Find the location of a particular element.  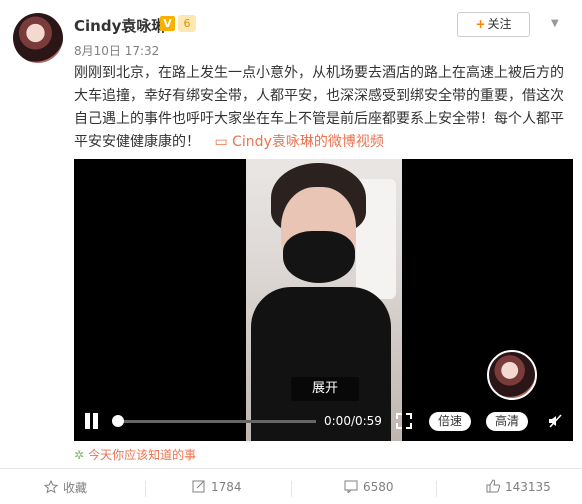

comment-button: 6580 is located at coordinates (369, 487).